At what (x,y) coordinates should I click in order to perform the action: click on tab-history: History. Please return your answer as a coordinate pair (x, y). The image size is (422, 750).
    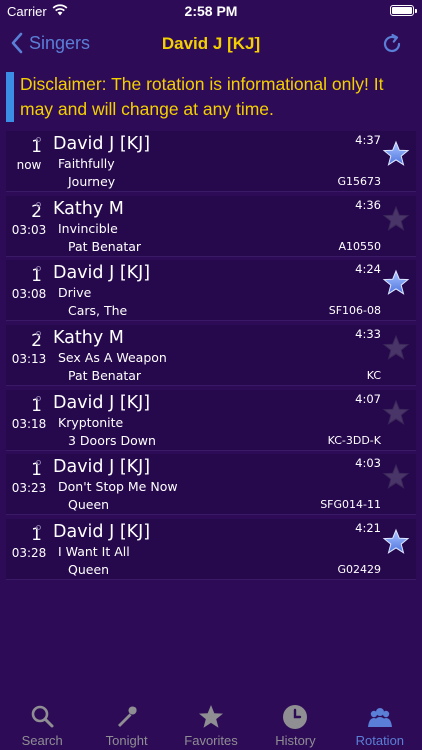
    Looking at the image, I should click on (295, 725).